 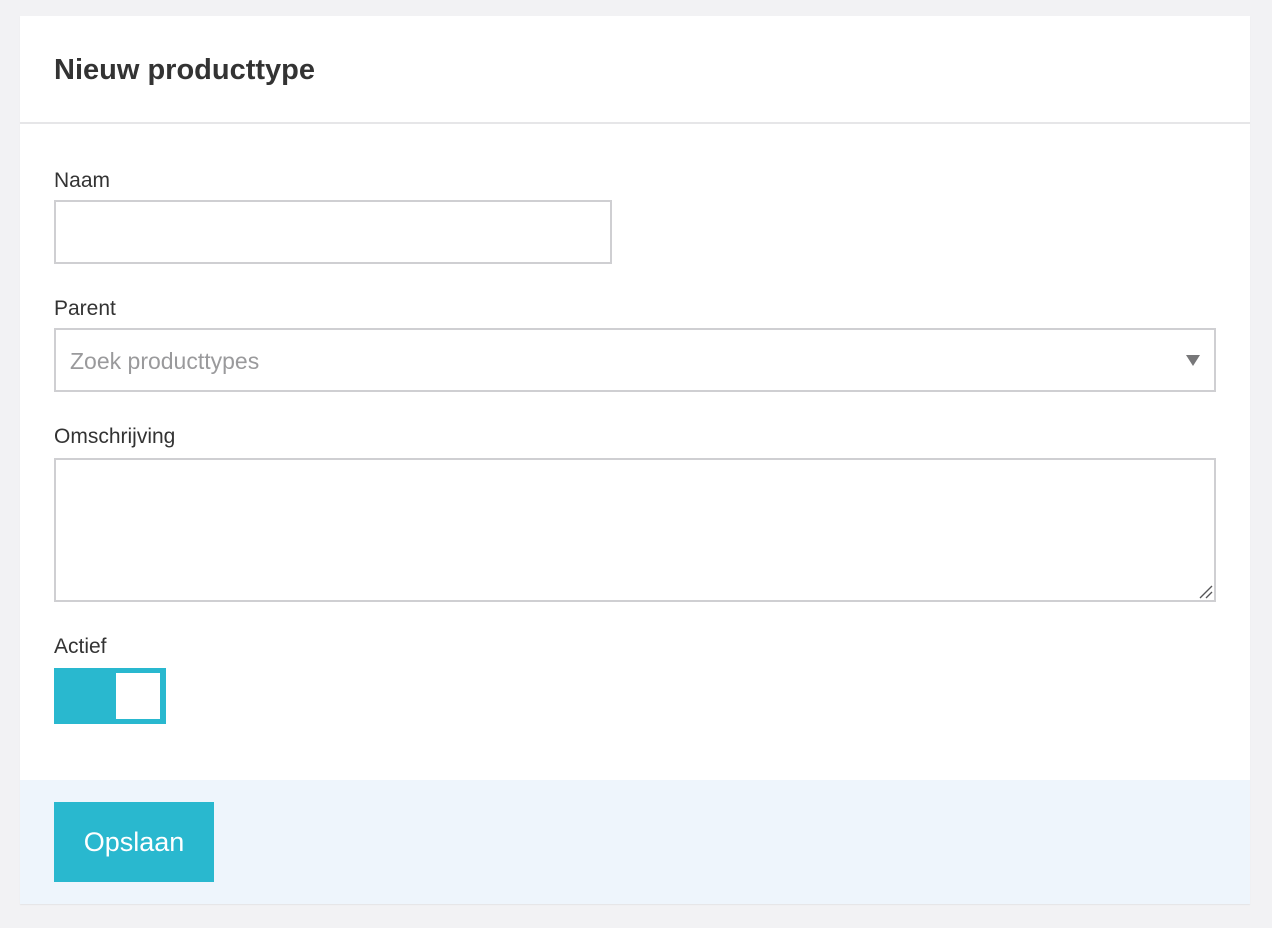 What do you see at coordinates (1205, 591) in the screenshot?
I see `resize-handle-icon` at bounding box center [1205, 591].